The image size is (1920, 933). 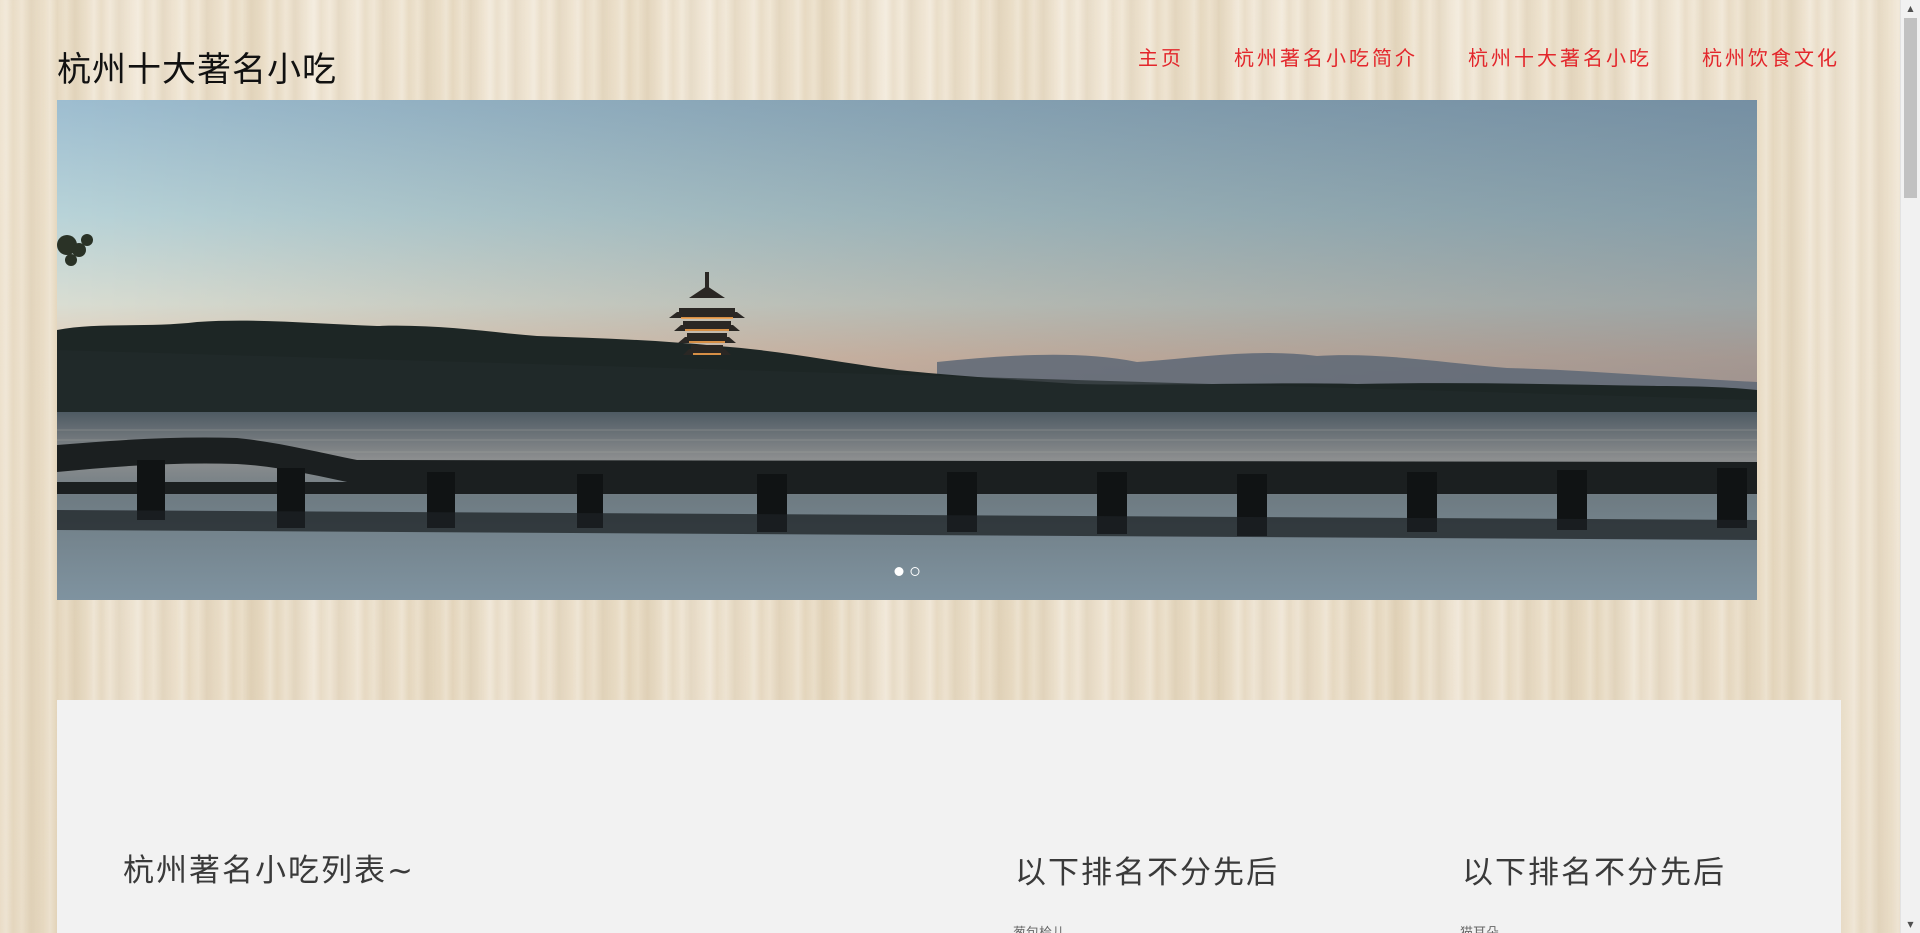 I want to click on nav-link-snack-intro: 杭州著名小吃简介, so click(x=1326, y=58).